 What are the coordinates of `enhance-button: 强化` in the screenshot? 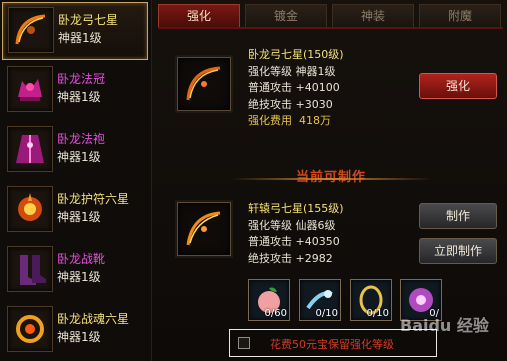 It's located at (458, 86).